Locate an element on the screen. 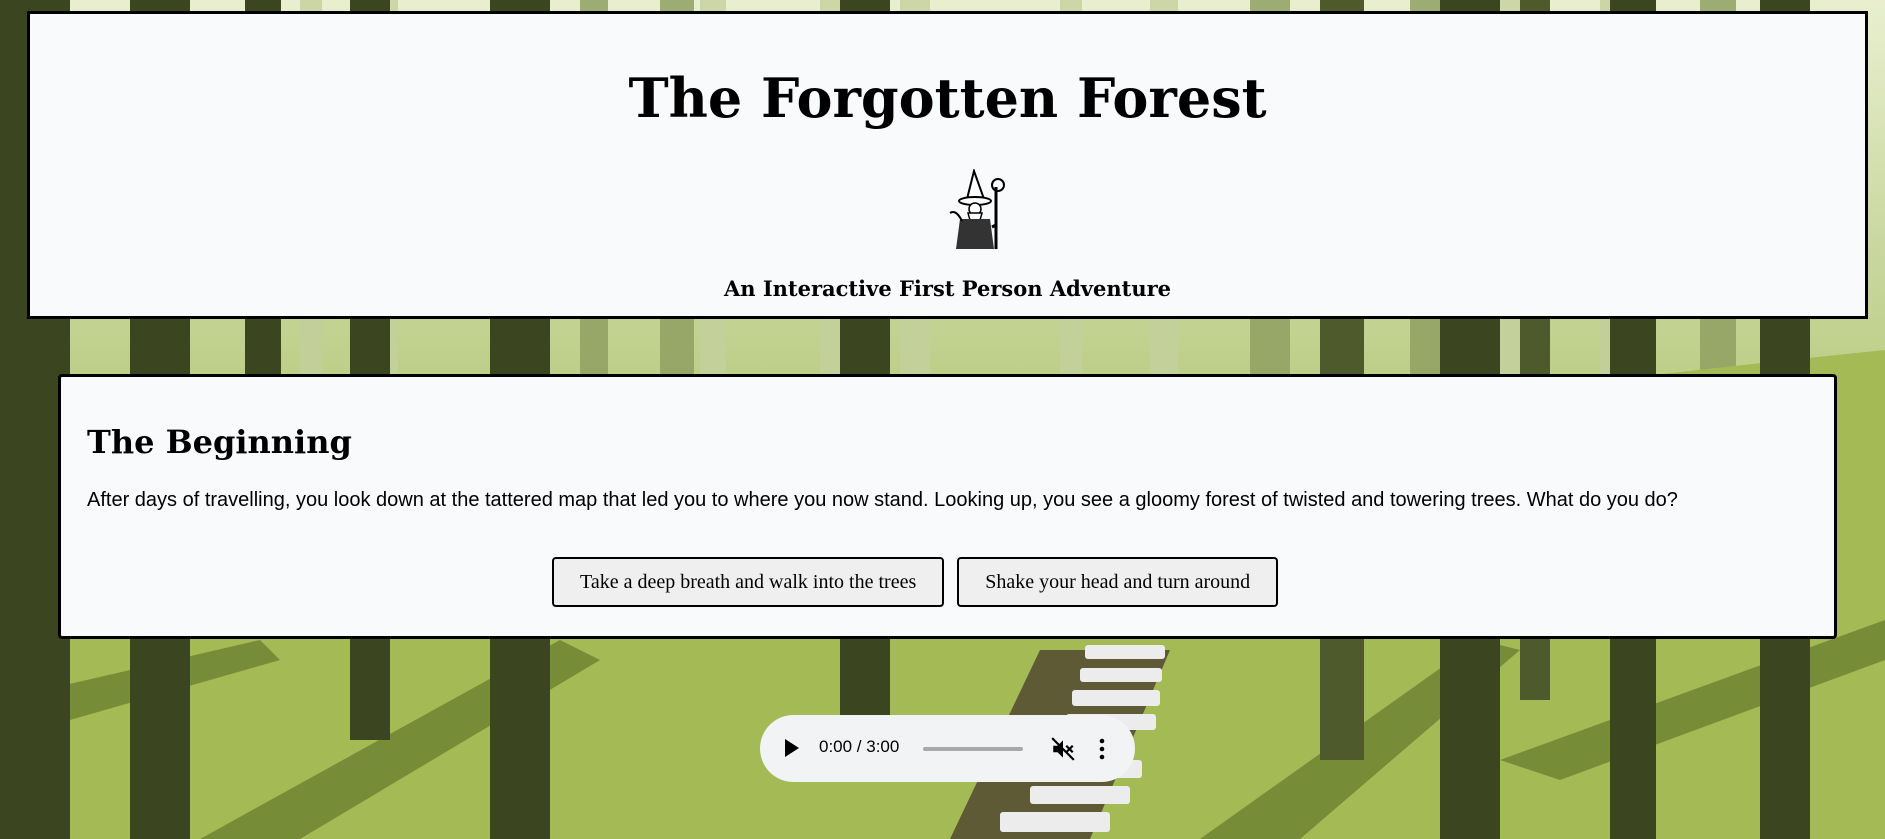  audio-seek-bar is located at coordinates (973, 749).